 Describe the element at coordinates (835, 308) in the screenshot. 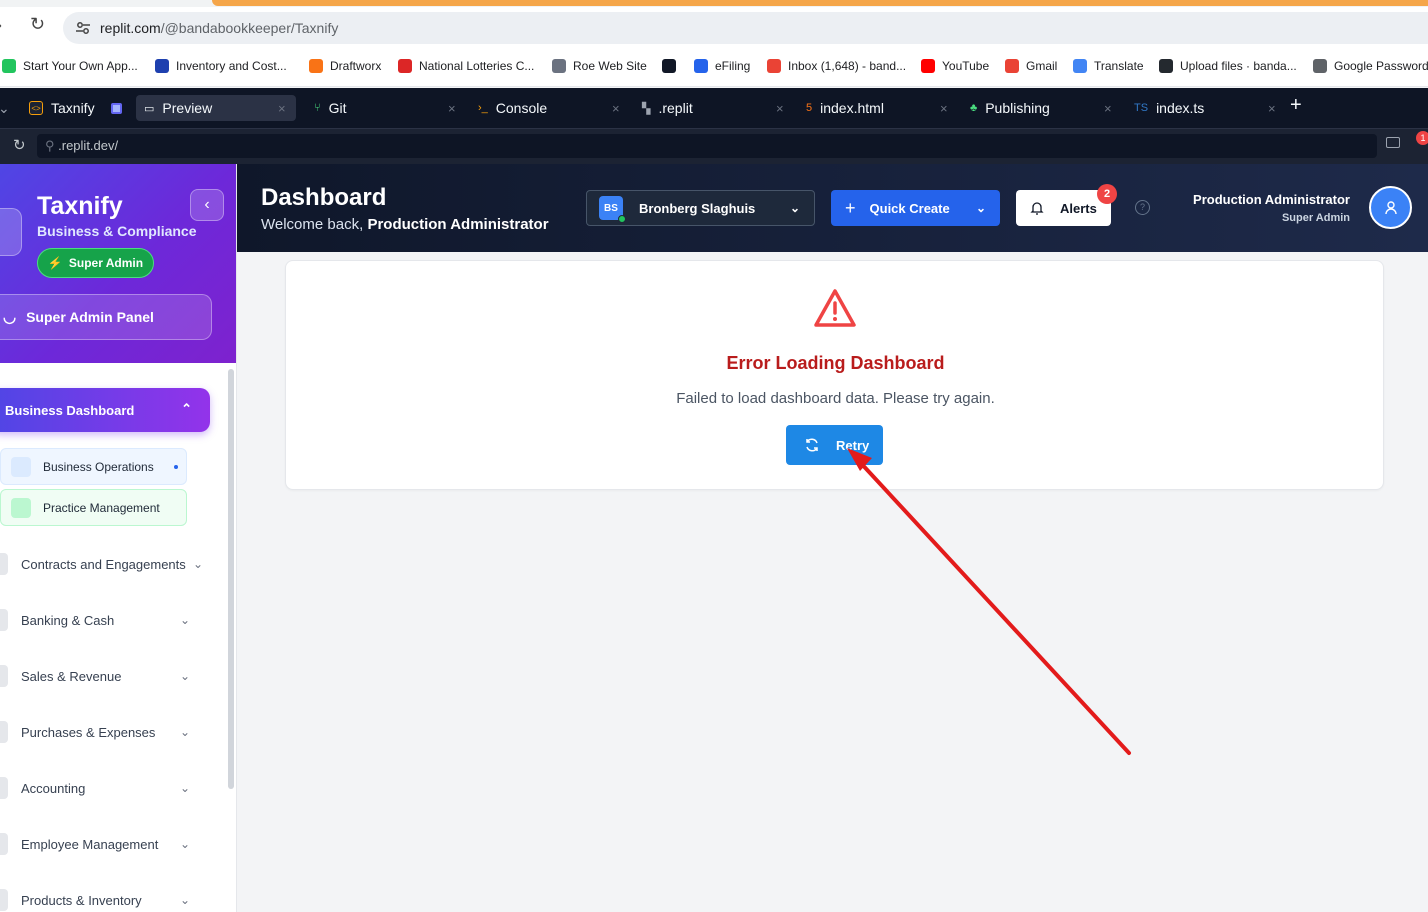

I see `warning-icon` at that location.